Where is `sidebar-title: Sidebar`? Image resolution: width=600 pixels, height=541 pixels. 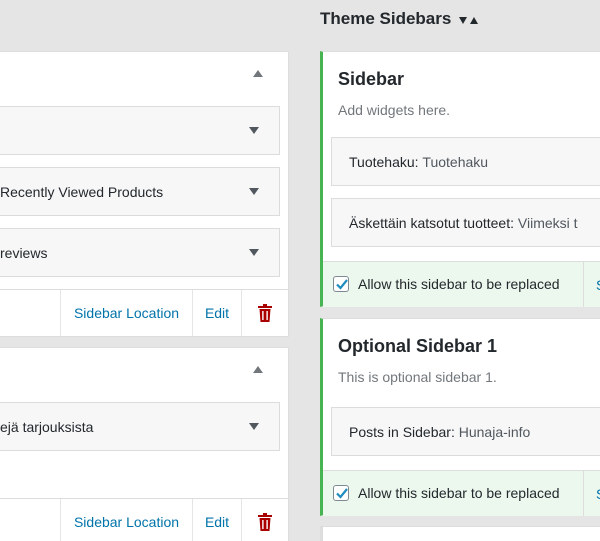 sidebar-title: Sidebar is located at coordinates (371, 79).